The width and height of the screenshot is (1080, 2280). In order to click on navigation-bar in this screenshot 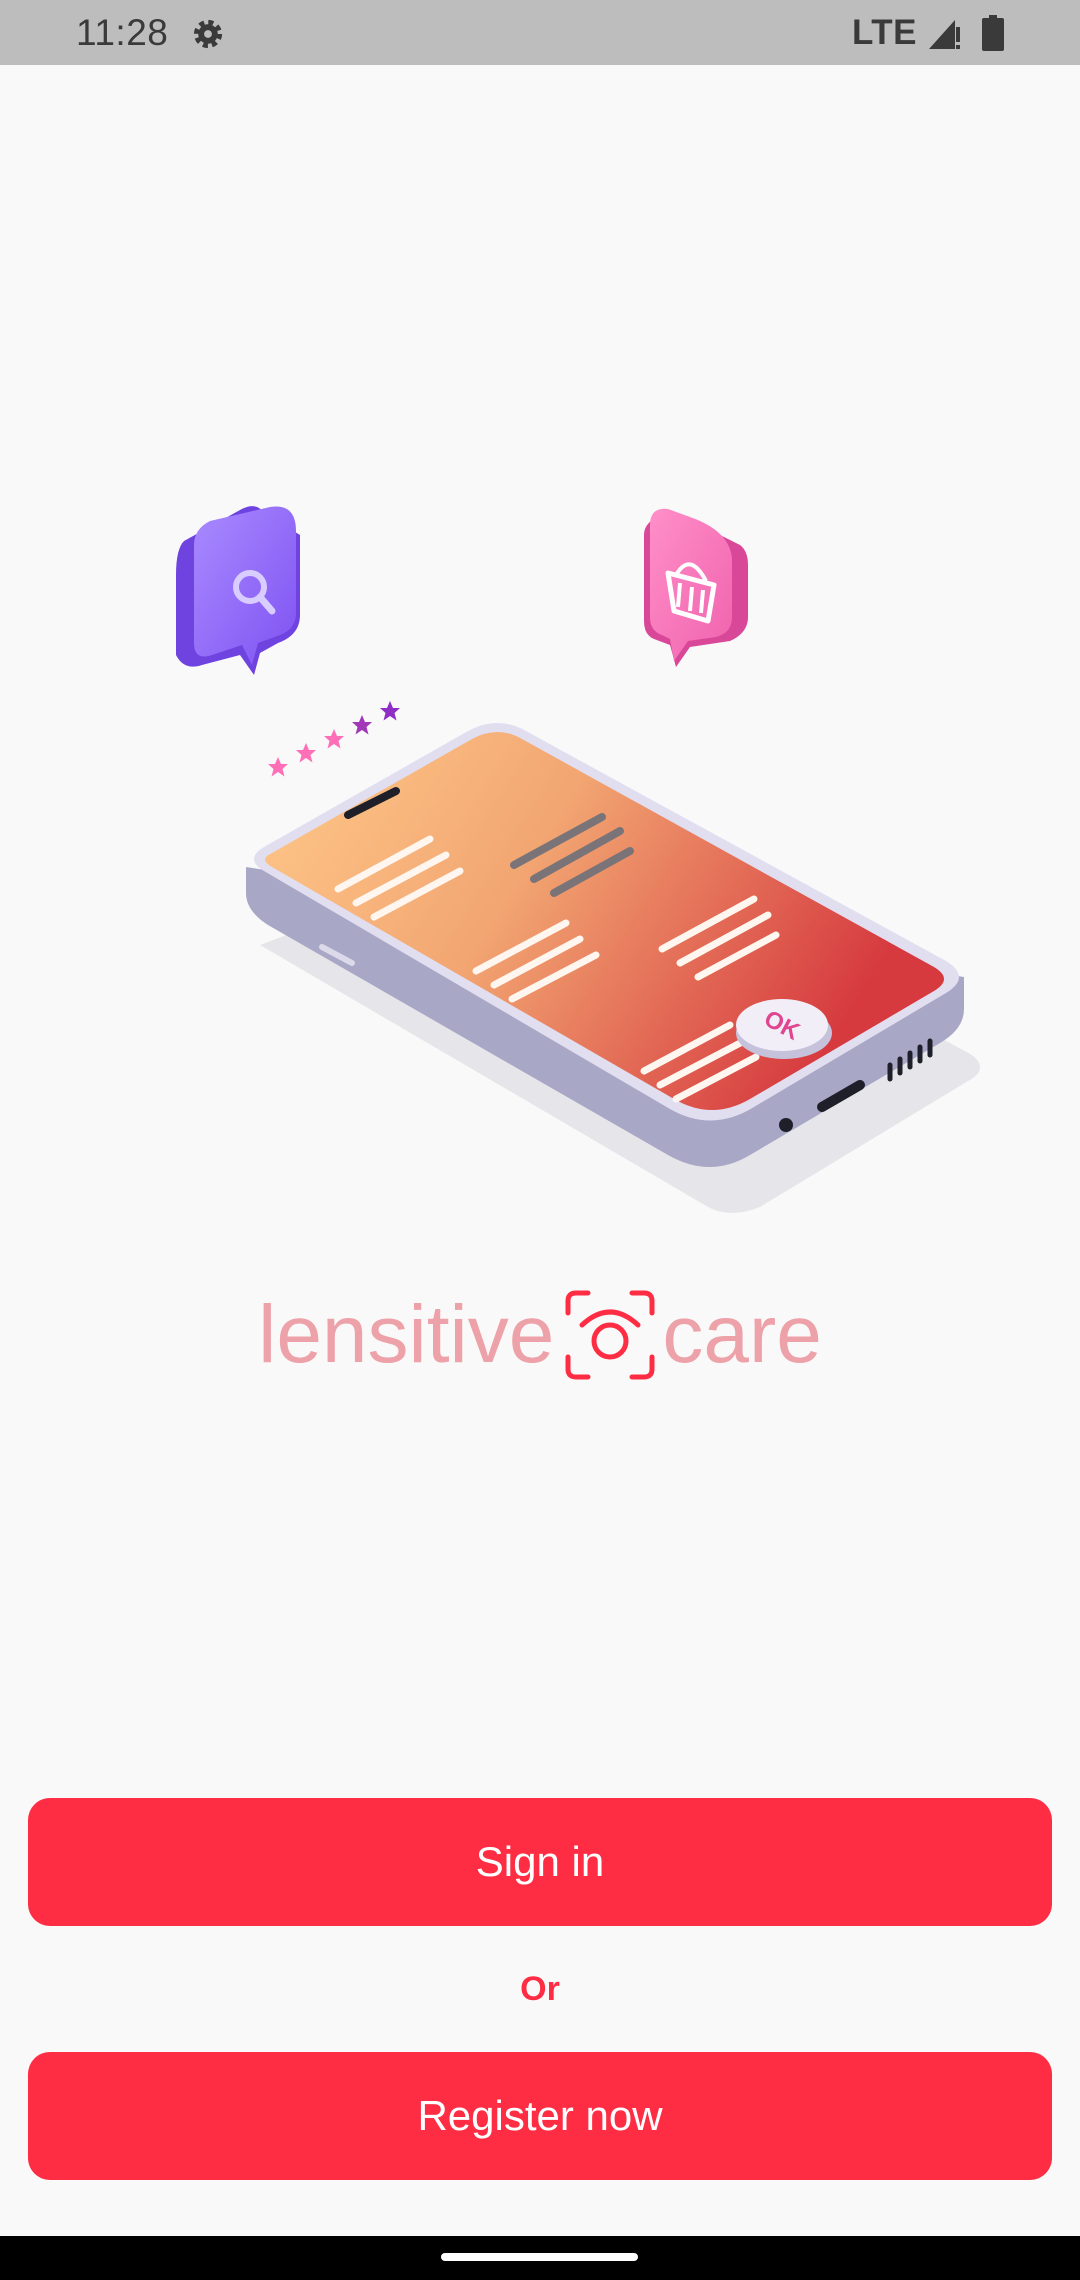, I will do `click(540, 2258)`.